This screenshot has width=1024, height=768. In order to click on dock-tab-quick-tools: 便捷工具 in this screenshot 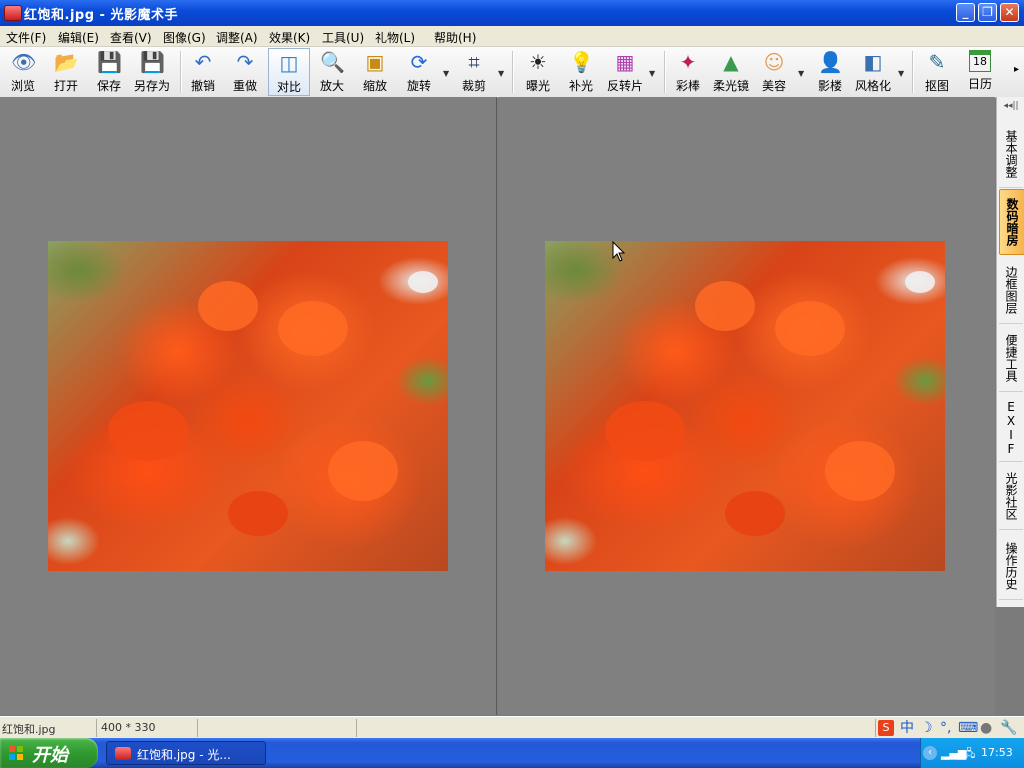, I will do `click(1011, 358)`.